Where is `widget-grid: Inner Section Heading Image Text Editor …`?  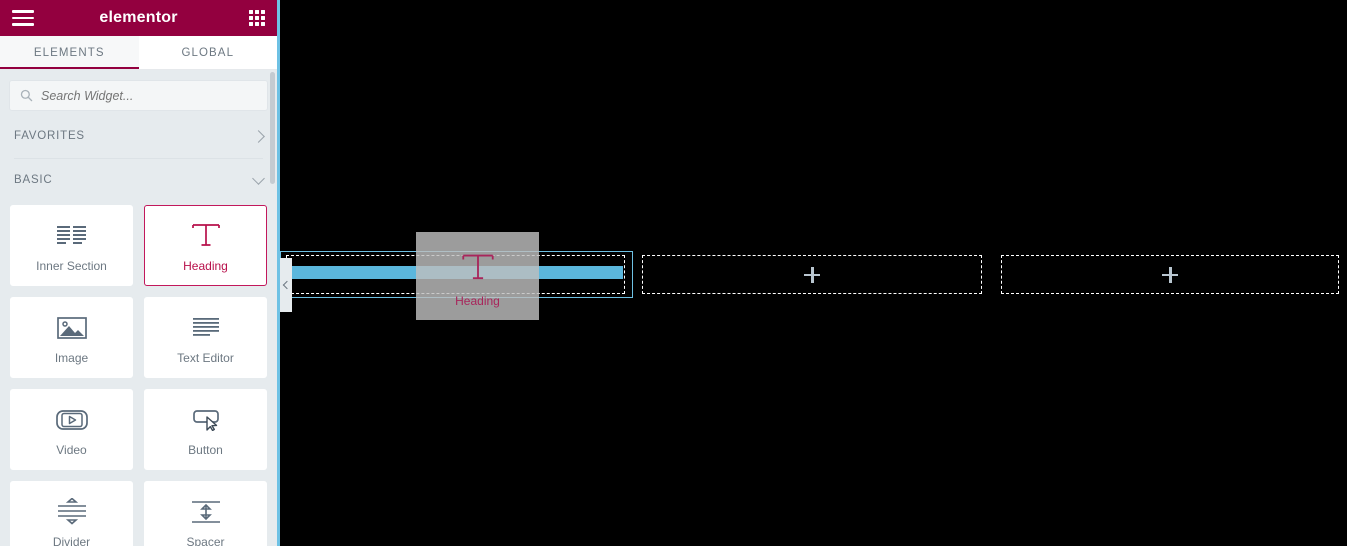
widget-grid: Inner Section Heading Image Text Editor … is located at coordinates (138, 371).